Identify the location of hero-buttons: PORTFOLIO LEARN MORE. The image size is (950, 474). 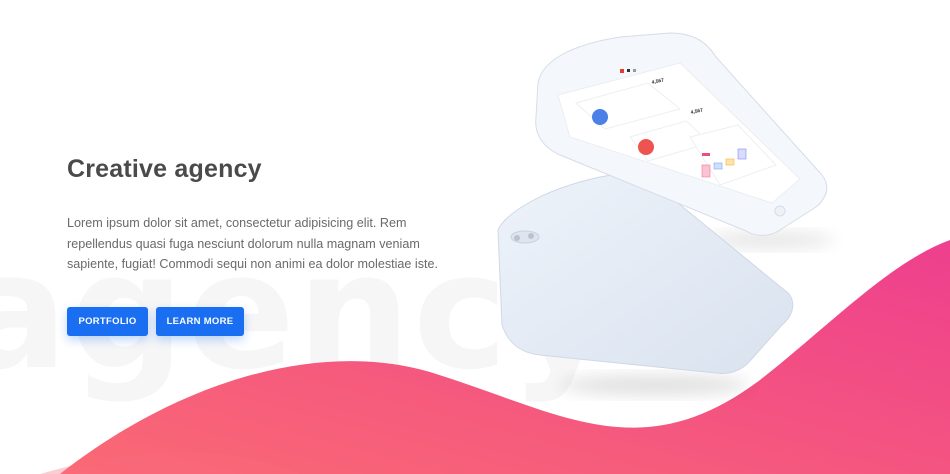
(155, 321).